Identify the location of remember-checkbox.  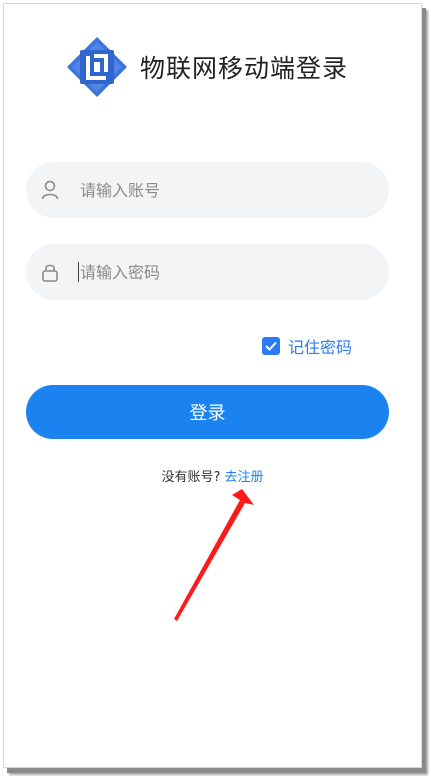
(271, 346).